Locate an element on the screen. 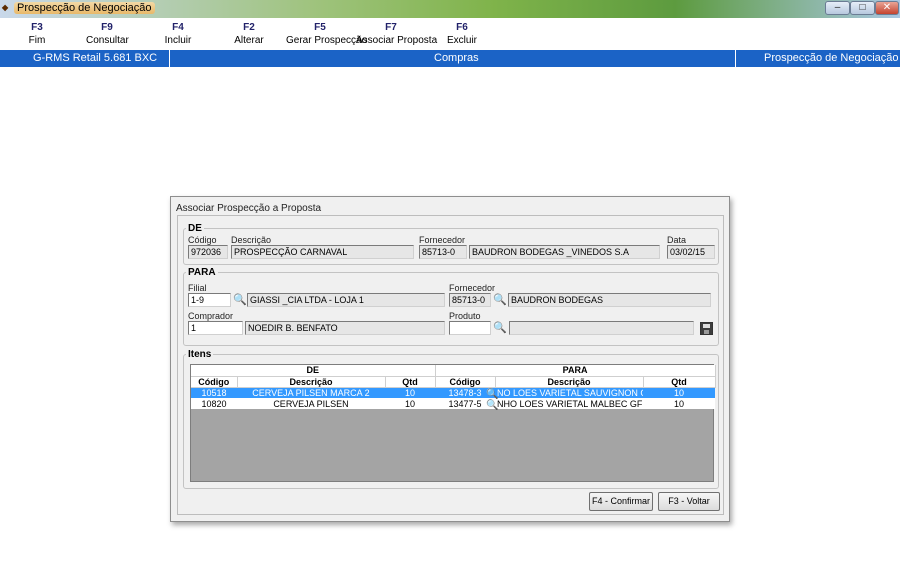 The height and width of the screenshot is (571, 900). toolbar-gerar-prospeccao: F5 Gerar Prospecção is located at coordinates (327, 35).